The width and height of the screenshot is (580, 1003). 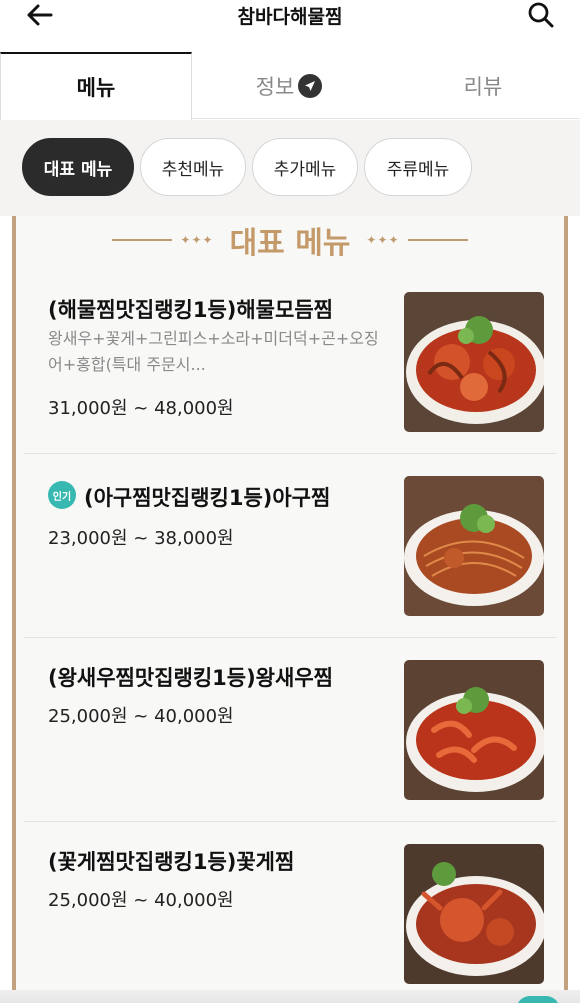 What do you see at coordinates (290, 996) in the screenshot?
I see `bottom-fade` at bounding box center [290, 996].